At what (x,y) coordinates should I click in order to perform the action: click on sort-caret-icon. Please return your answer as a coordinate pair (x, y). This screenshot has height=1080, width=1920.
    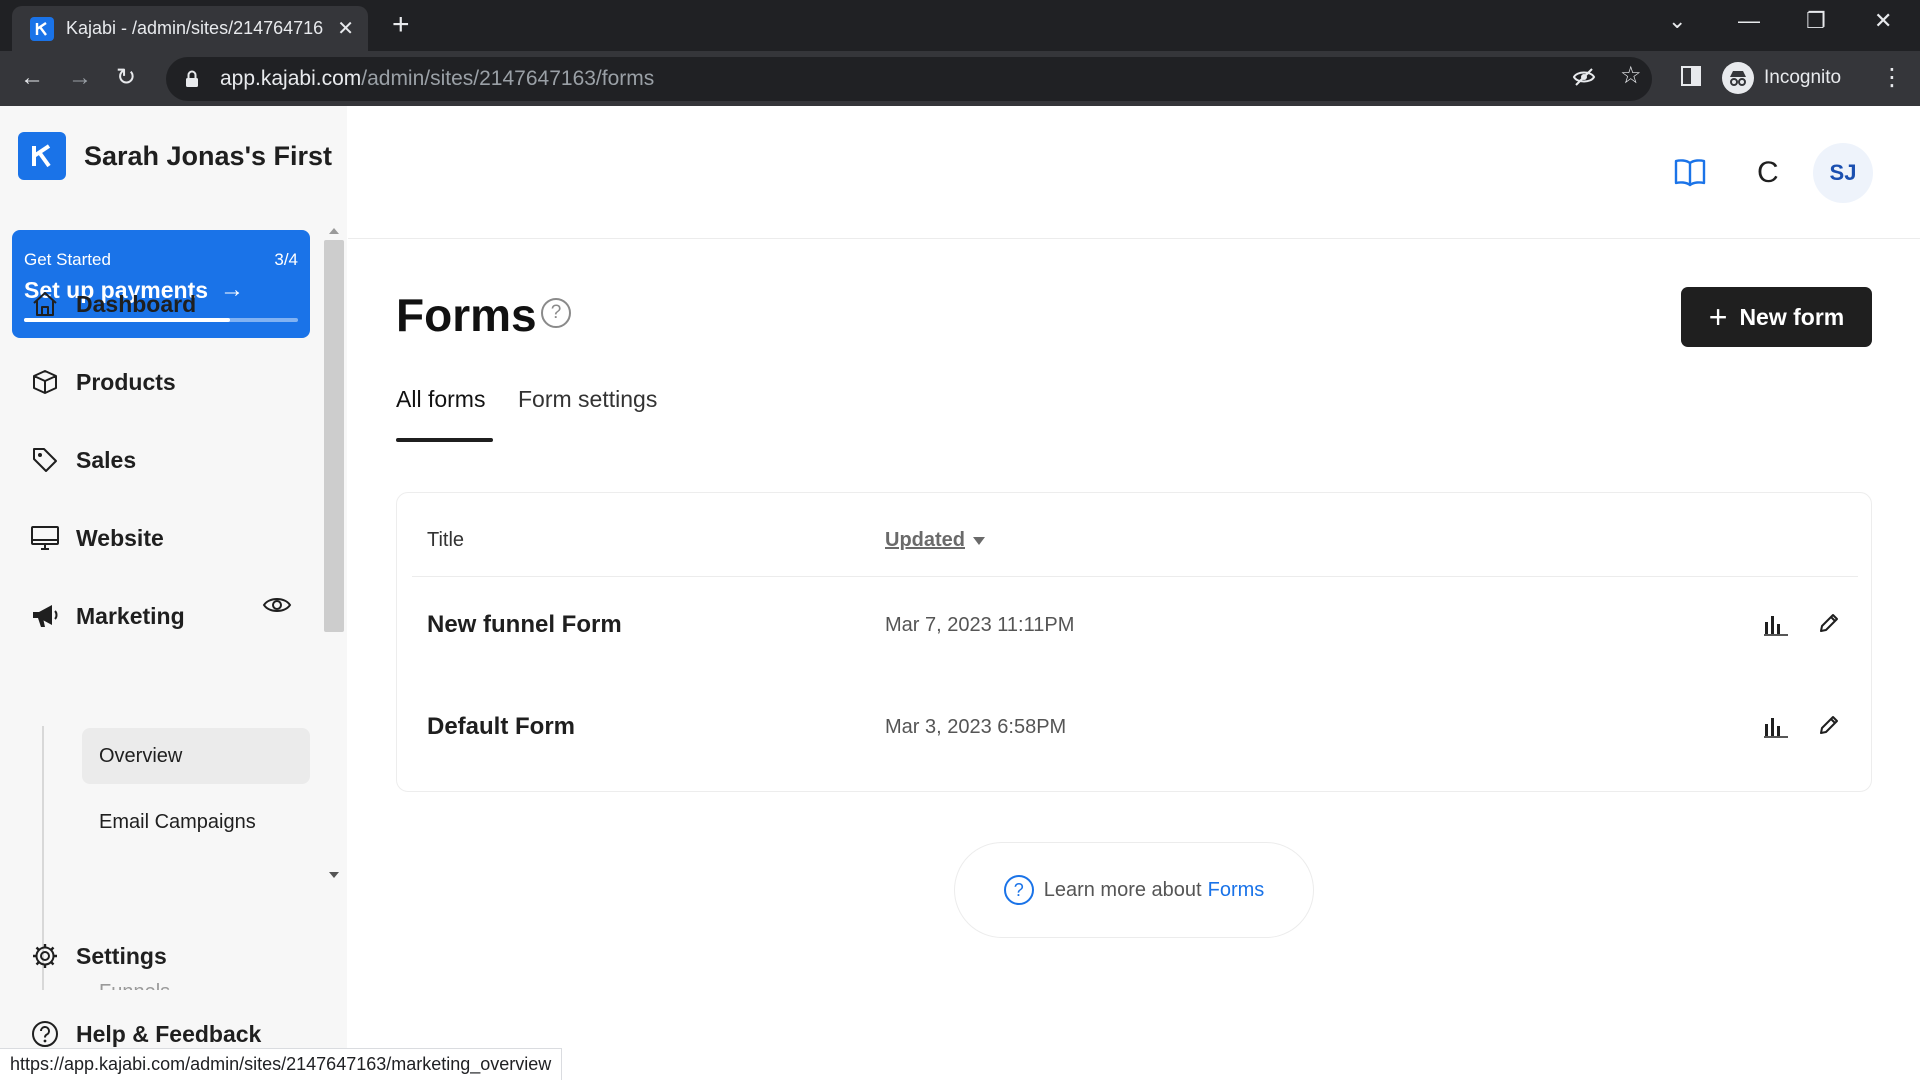
    Looking at the image, I should click on (979, 540).